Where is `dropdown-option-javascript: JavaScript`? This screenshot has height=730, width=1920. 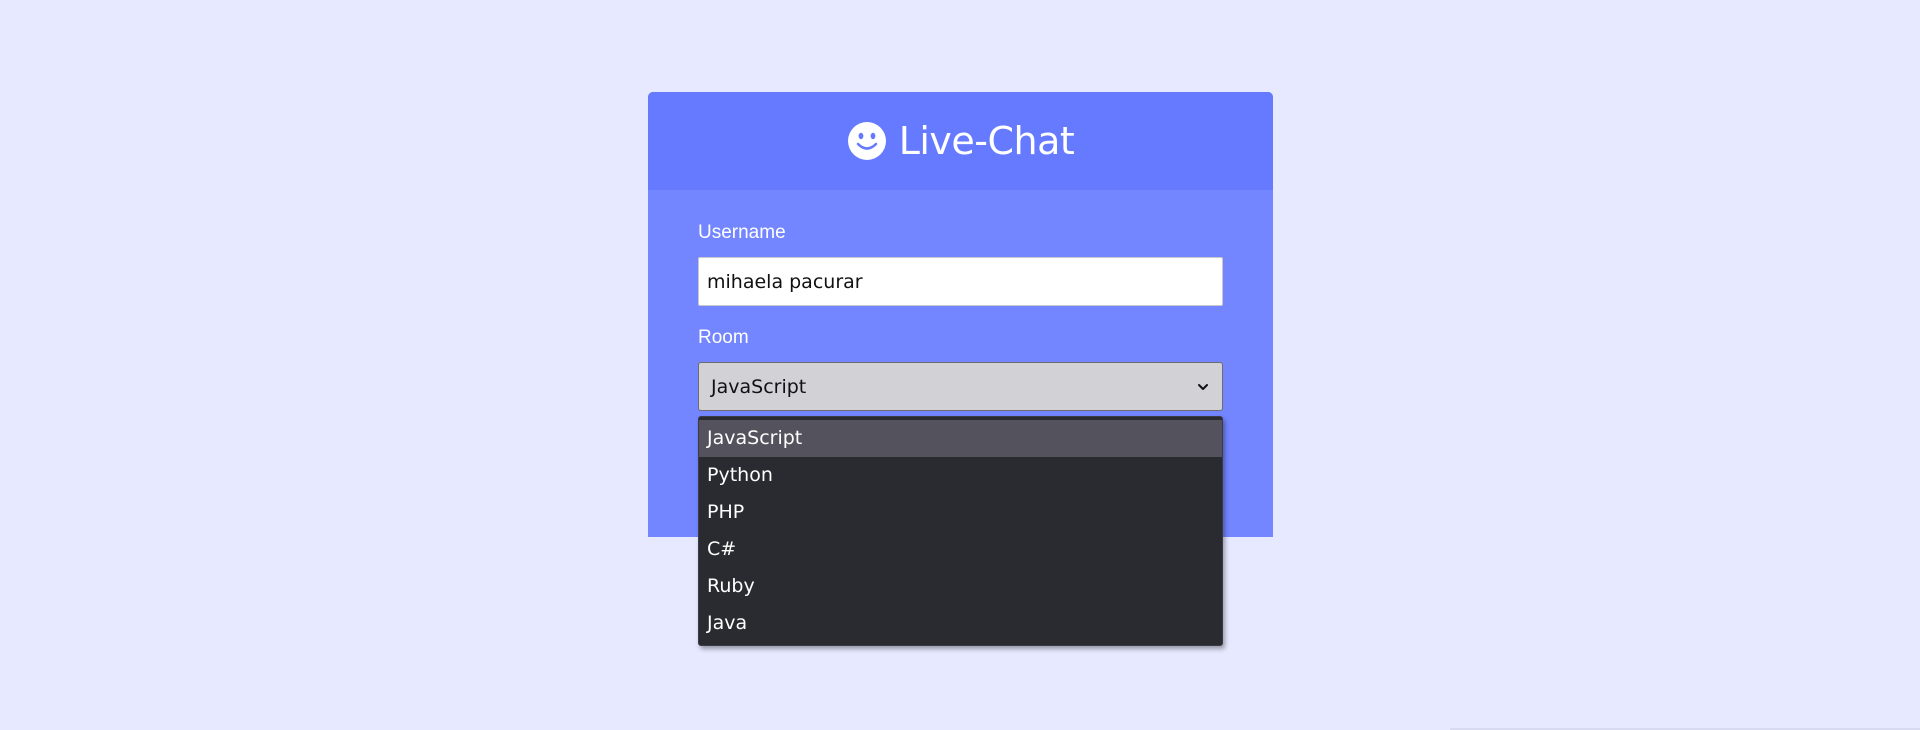
dropdown-option-javascript: JavaScript is located at coordinates (960, 438).